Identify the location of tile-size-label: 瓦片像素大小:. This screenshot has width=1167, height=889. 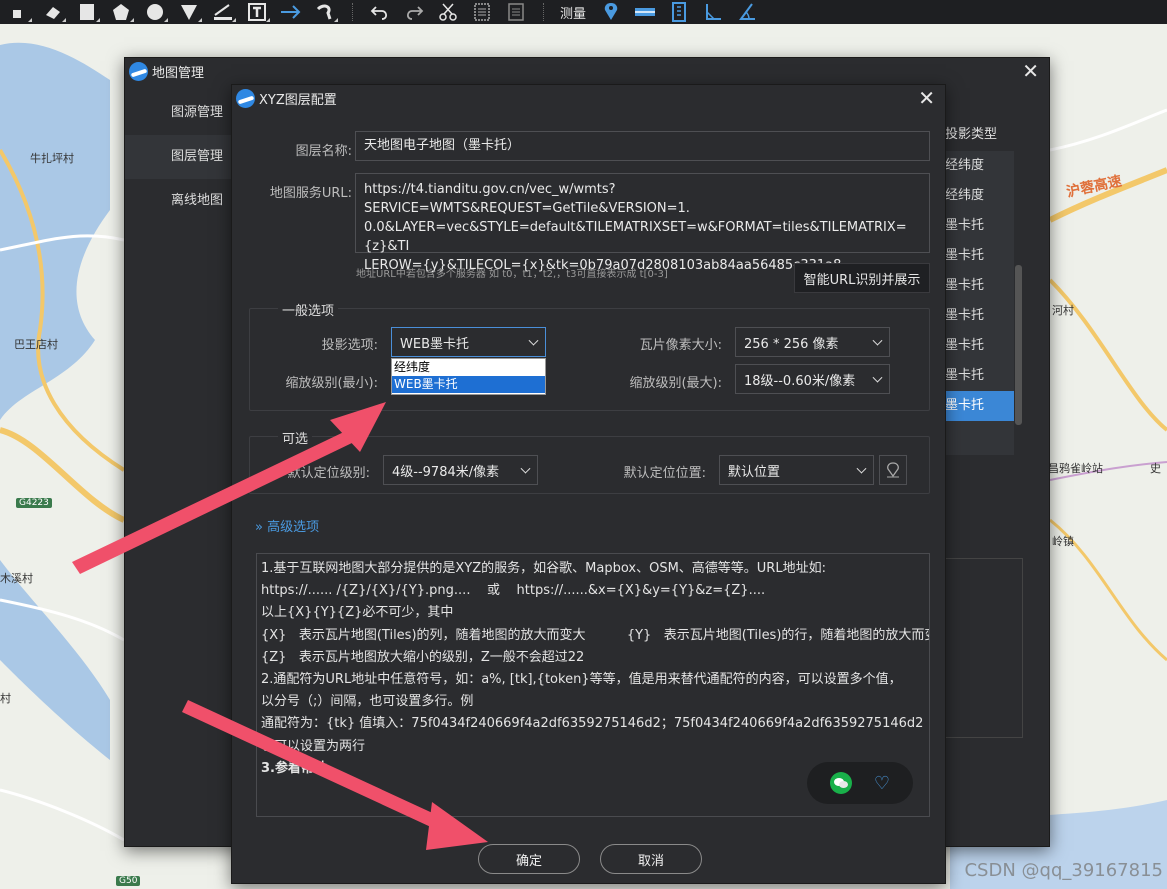
(680, 345).